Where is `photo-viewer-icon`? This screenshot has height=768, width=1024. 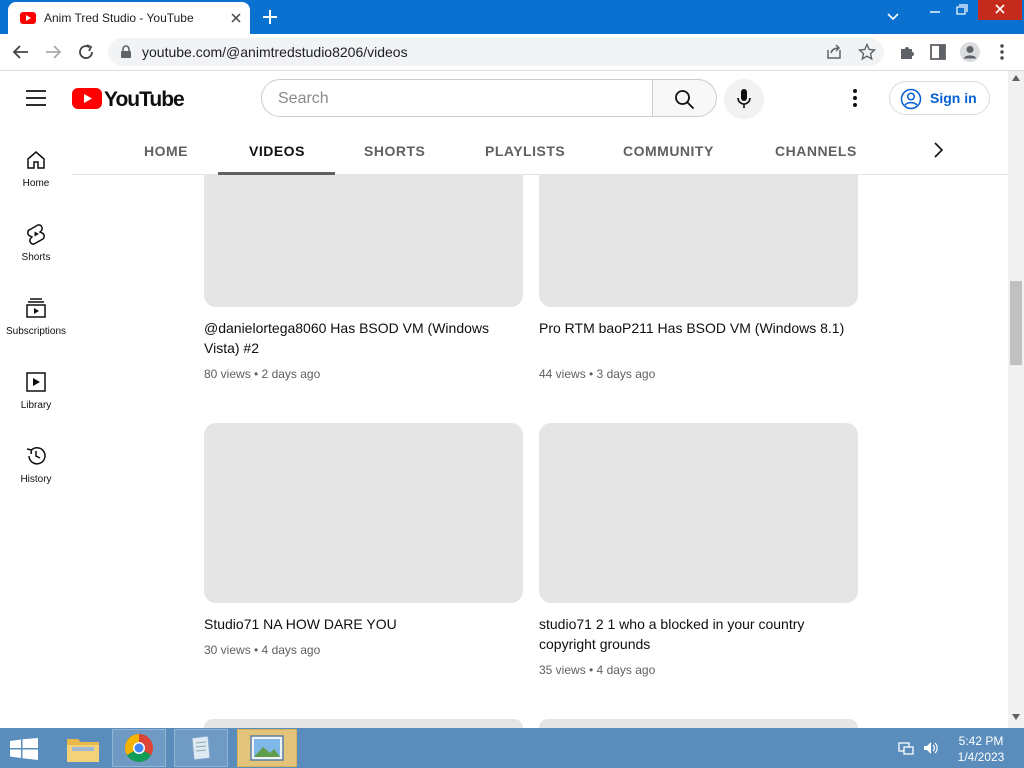 photo-viewer-icon is located at coordinates (267, 748).